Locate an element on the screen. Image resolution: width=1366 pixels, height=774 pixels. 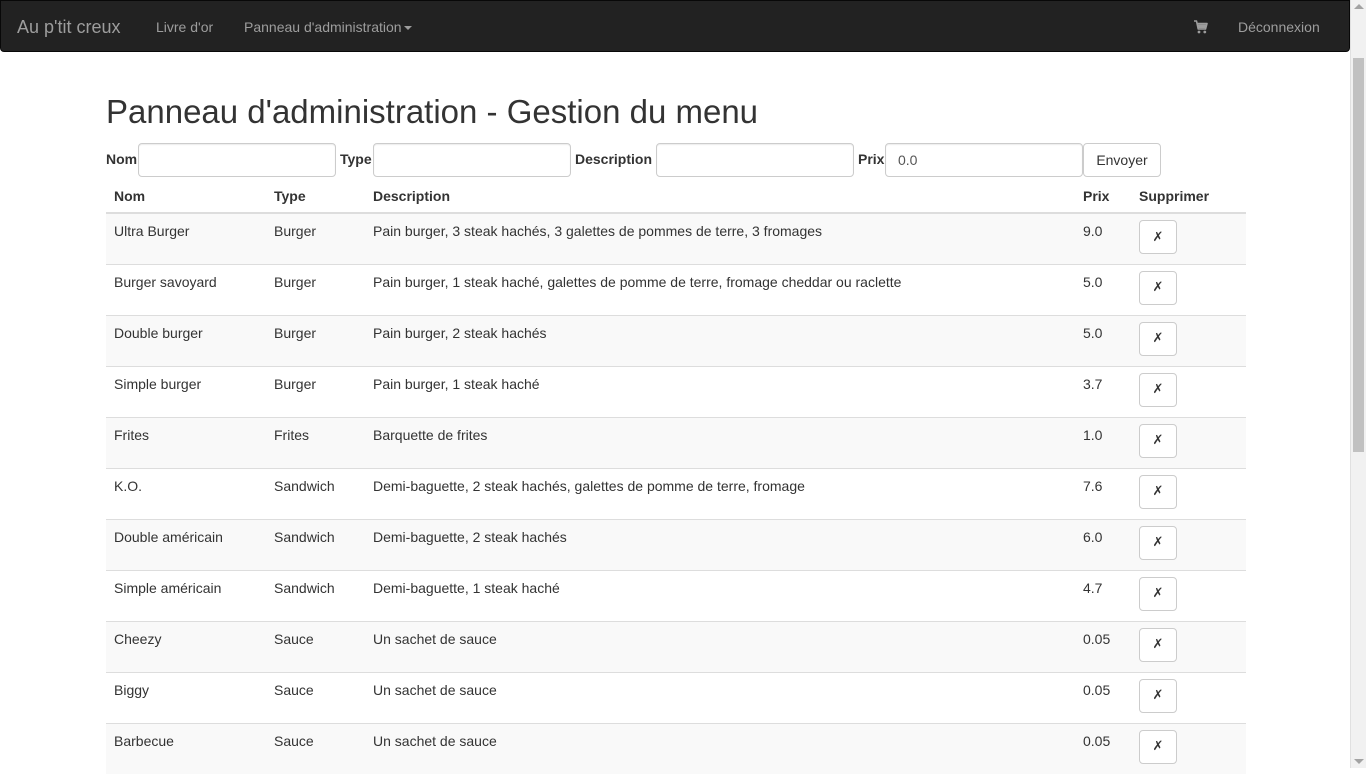
cell-name: Ultra Burger is located at coordinates (186, 238).